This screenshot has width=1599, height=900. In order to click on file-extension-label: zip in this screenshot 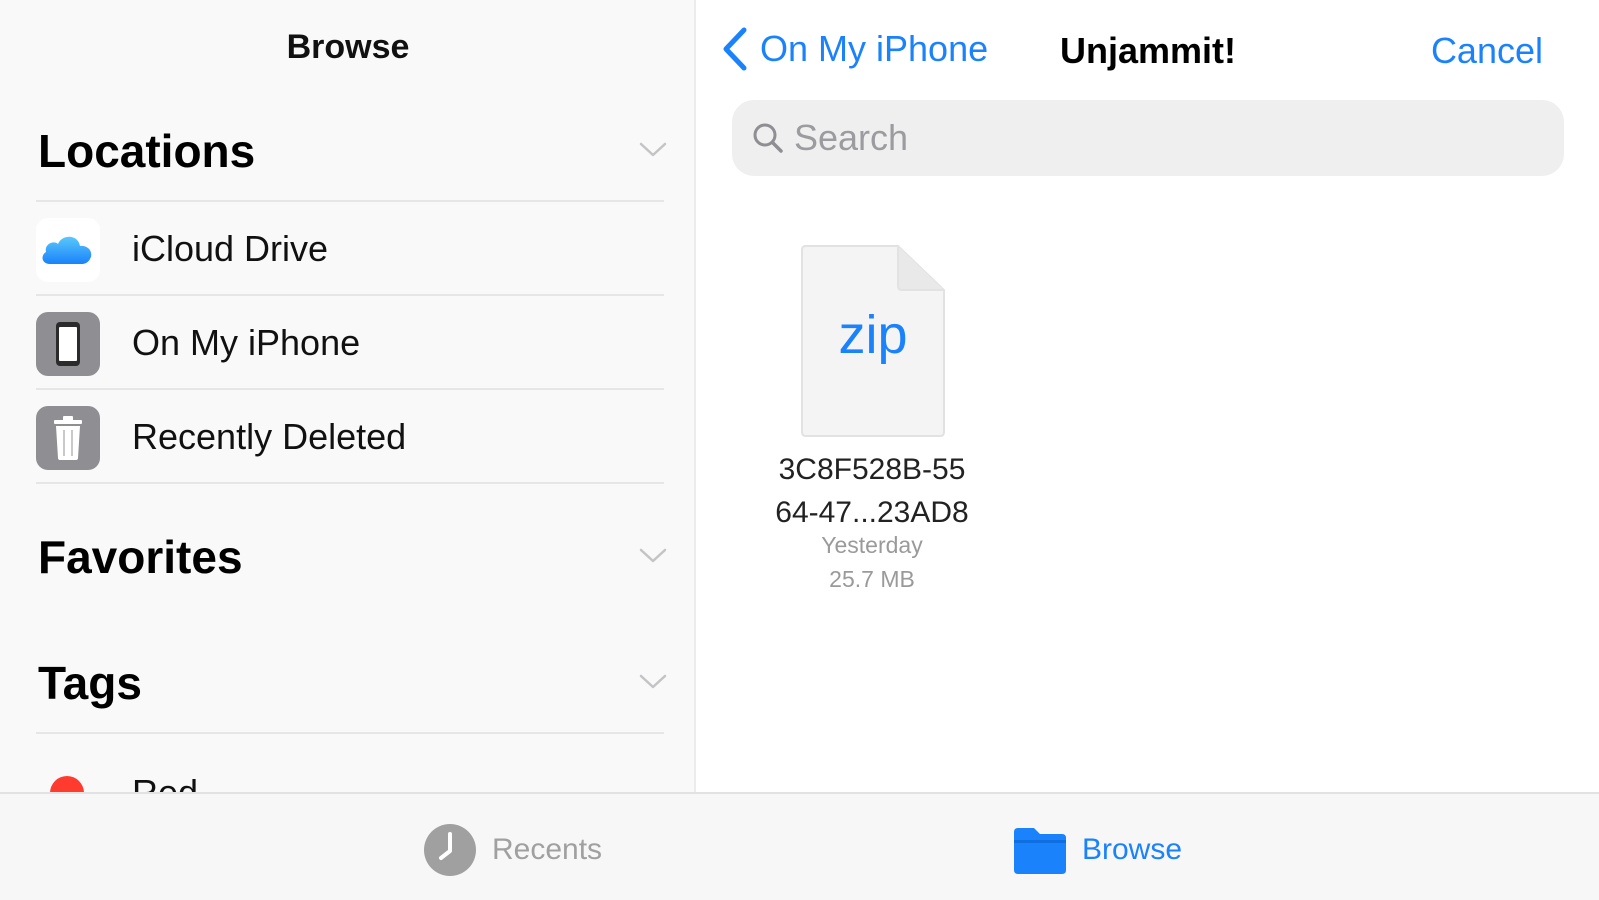, I will do `click(873, 335)`.